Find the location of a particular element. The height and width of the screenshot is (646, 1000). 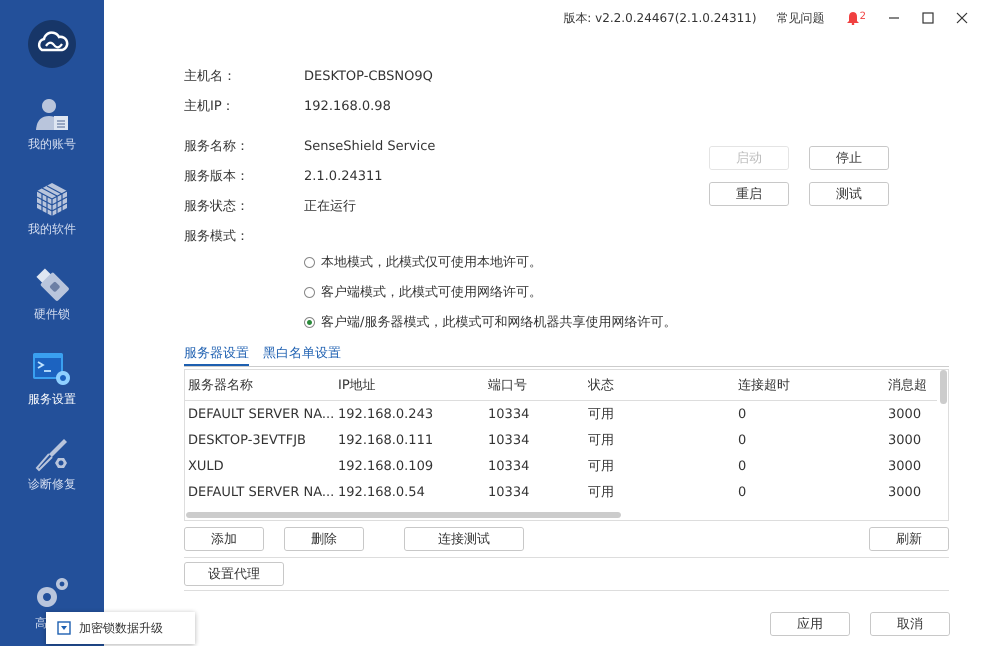

table-cell-text: 192.168.0.243 is located at coordinates (386, 414).